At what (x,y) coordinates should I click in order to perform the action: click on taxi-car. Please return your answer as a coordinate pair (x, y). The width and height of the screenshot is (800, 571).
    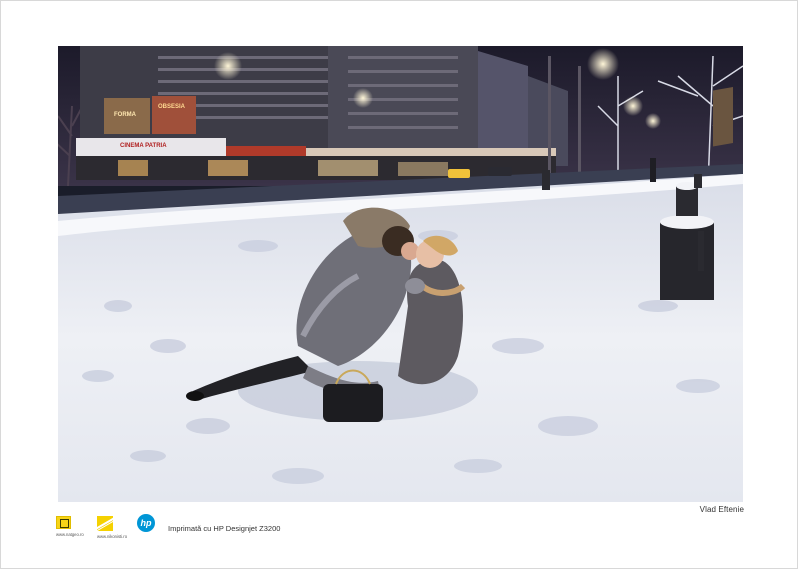
    Looking at the image, I should click on (459, 173).